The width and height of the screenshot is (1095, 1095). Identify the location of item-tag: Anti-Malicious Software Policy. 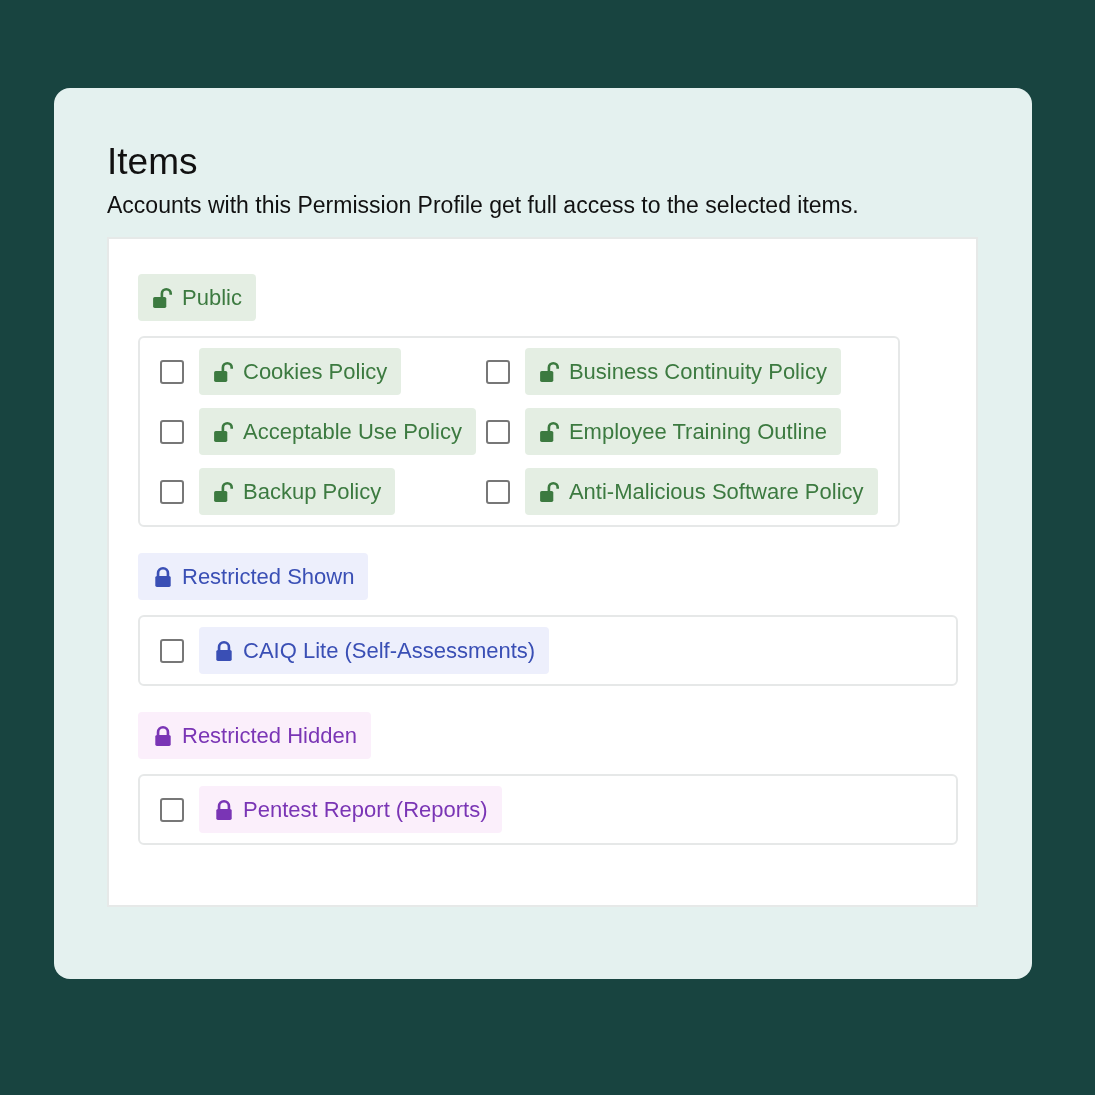
(701, 491).